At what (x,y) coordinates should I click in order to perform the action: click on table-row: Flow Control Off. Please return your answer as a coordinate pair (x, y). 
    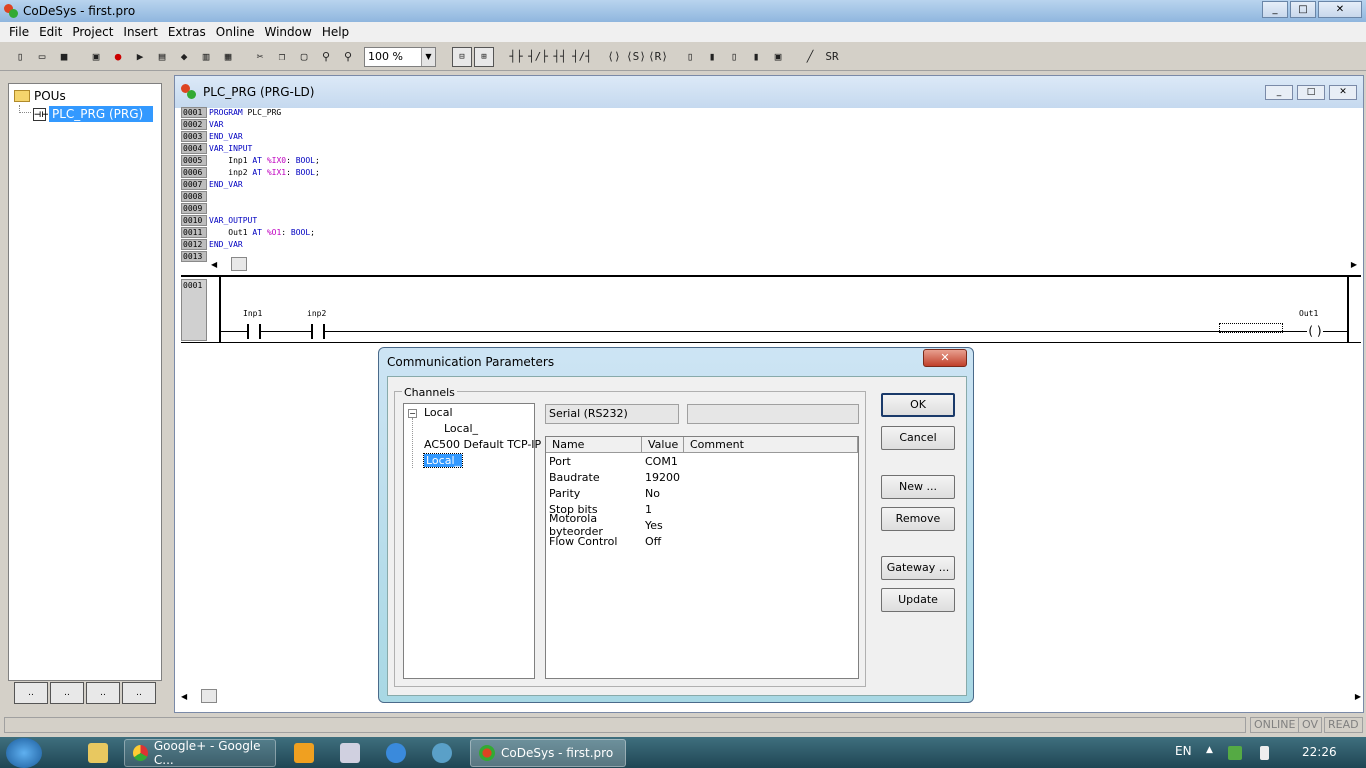
    Looking at the image, I should click on (702, 541).